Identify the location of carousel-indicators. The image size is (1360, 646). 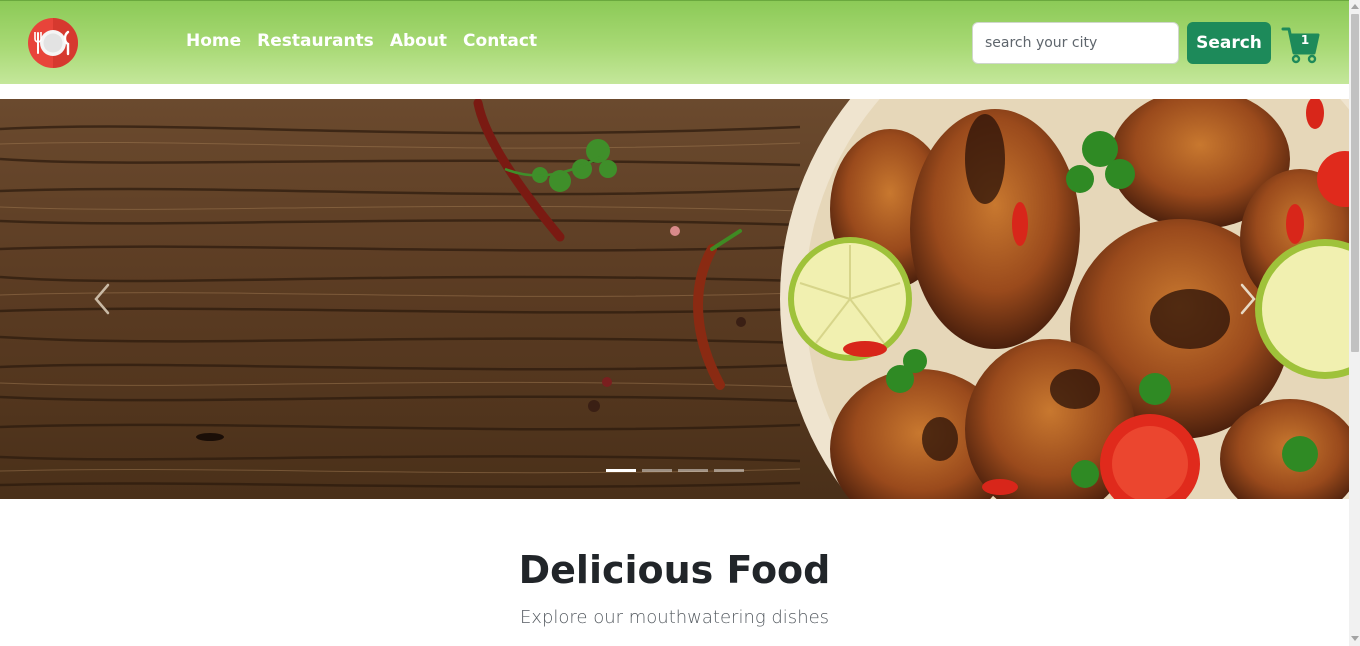
(678, 470).